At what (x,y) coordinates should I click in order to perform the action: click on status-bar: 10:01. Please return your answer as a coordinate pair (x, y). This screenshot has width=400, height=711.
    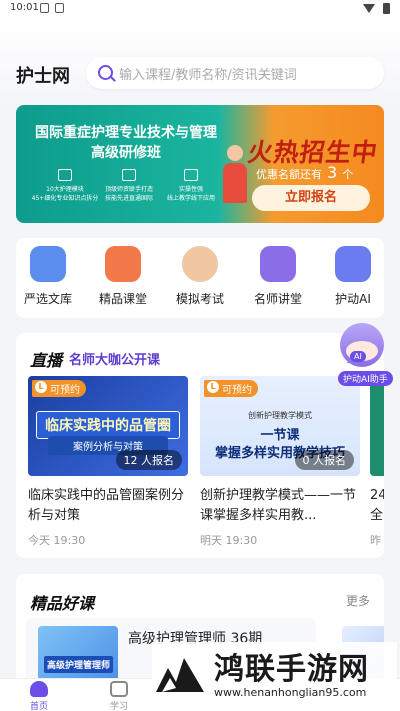
    Looking at the image, I should click on (200, 9).